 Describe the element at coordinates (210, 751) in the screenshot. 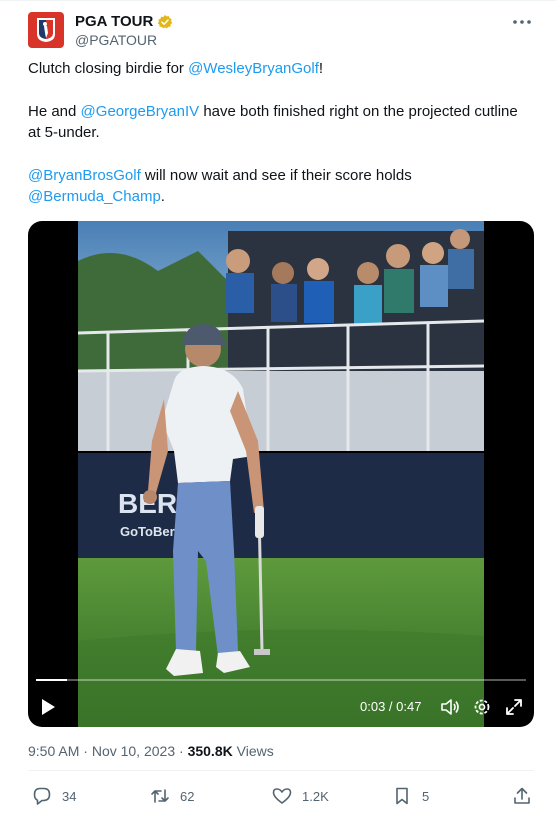

I see `views-count: 350.8K` at that location.